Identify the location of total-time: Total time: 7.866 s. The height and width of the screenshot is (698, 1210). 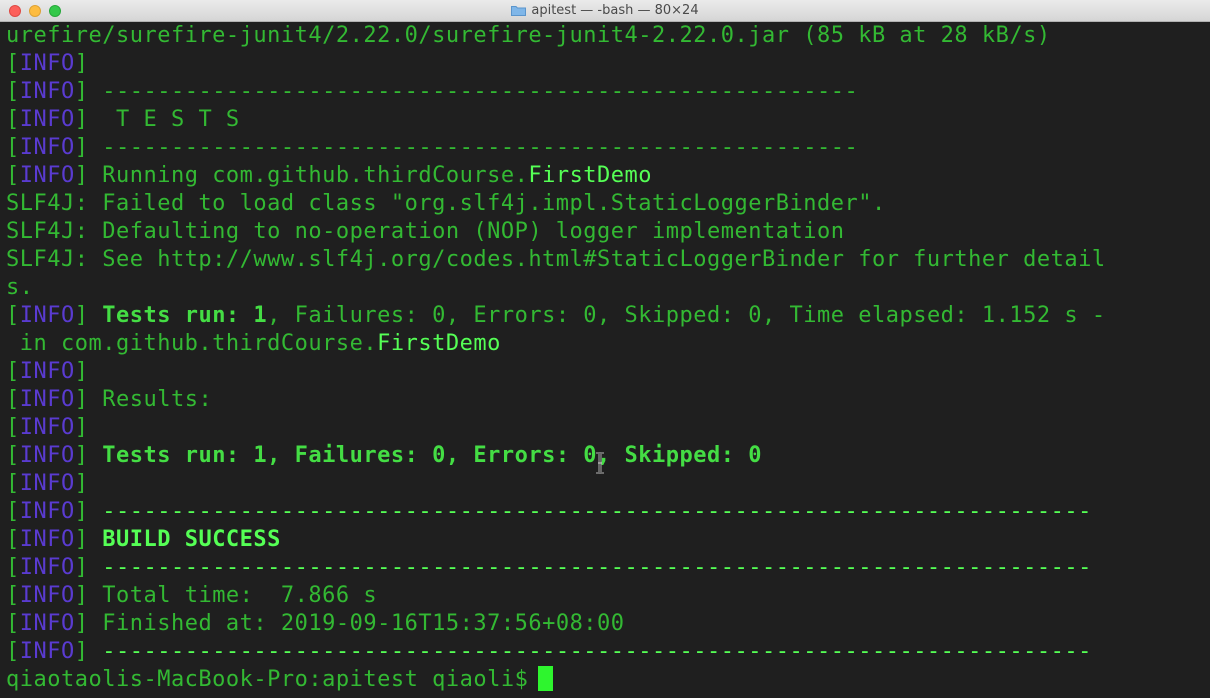
(233, 595).